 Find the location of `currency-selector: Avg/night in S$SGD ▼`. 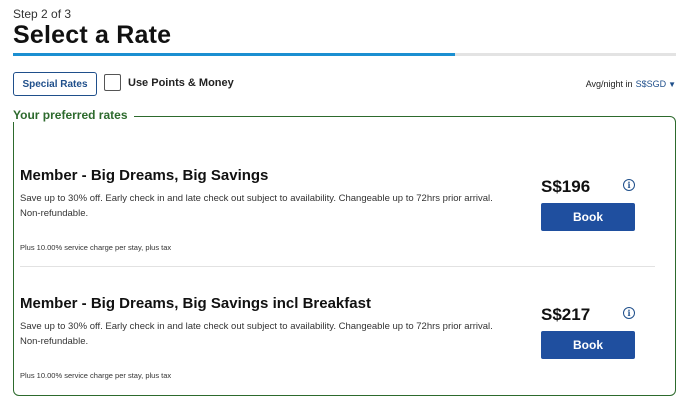

currency-selector: Avg/night in S$SGD ▼ is located at coordinates (631, 84).